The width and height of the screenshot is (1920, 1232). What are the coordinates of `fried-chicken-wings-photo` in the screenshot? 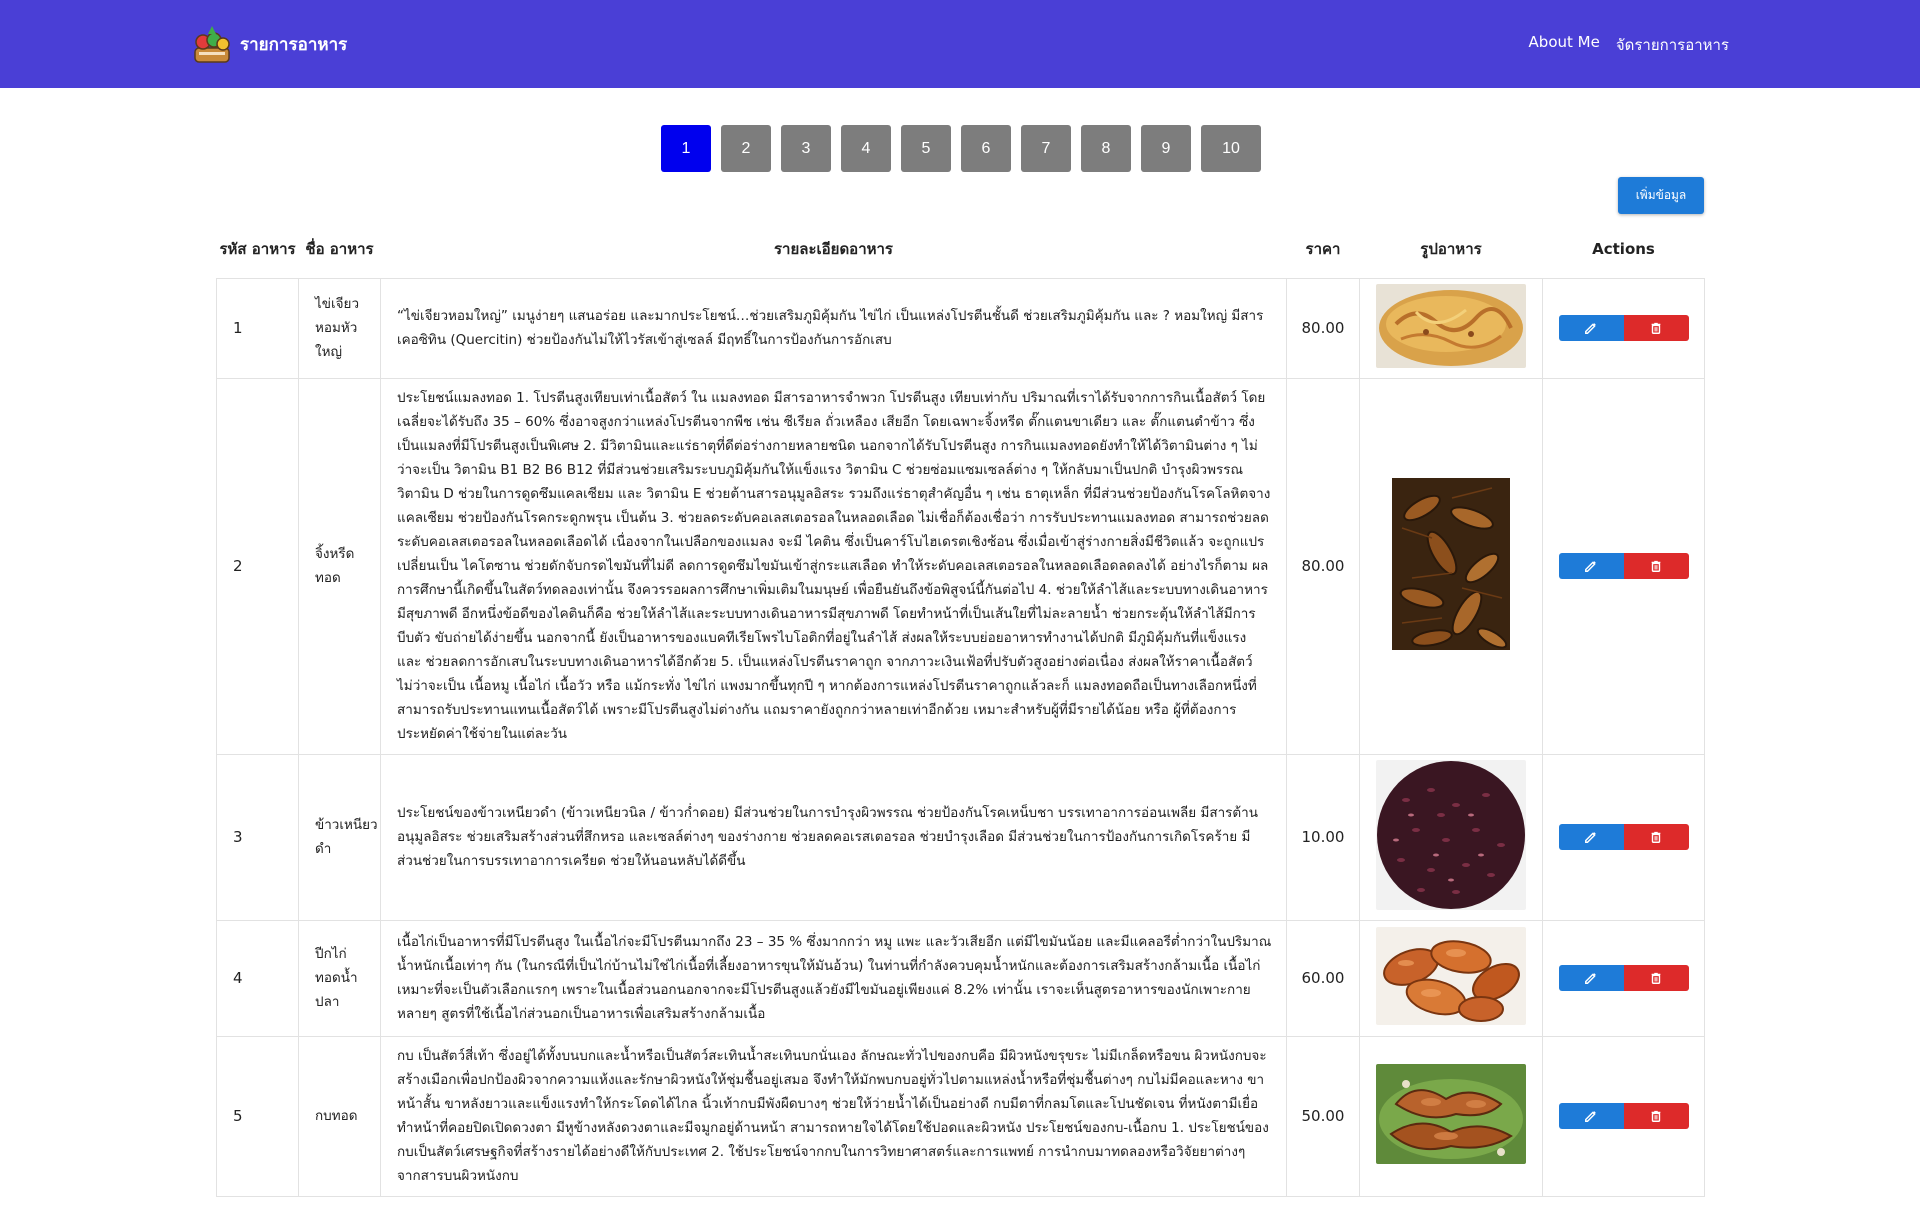 It's located at (1451, 976).